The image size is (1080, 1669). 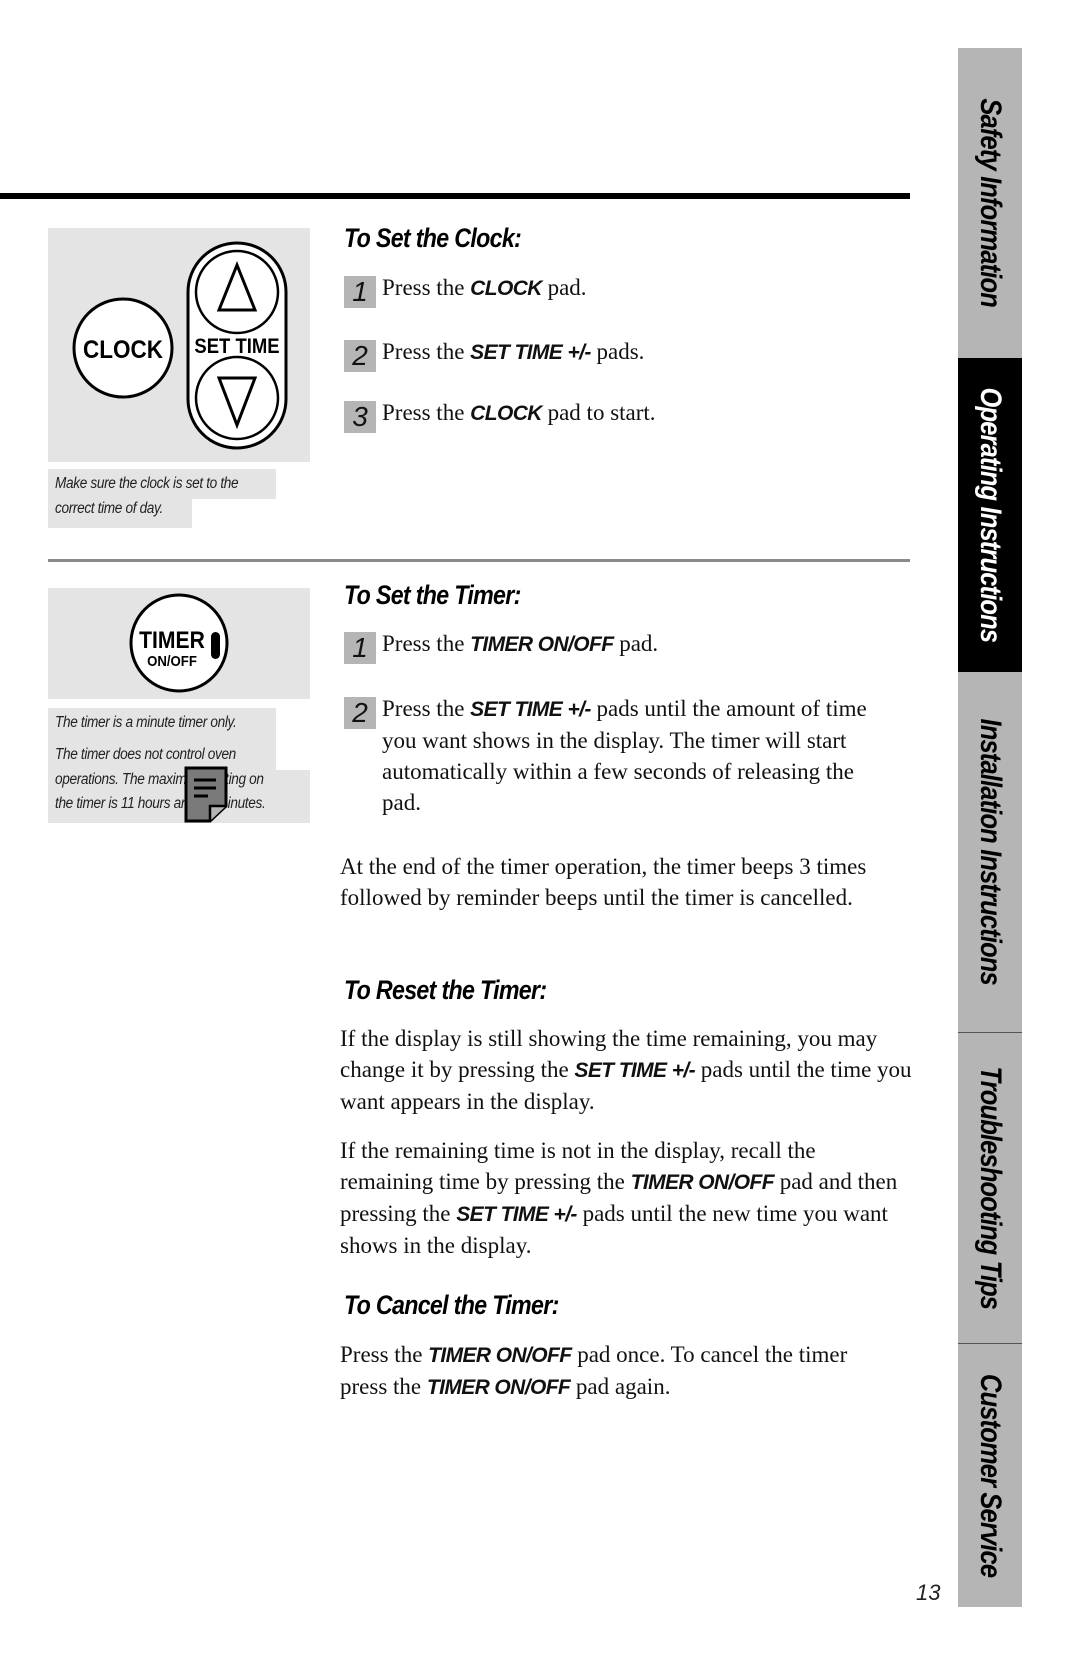 What do you see at coordinates (206, 794) in the screenshot?
I see `note-icon` at bounding box center [206, 794].